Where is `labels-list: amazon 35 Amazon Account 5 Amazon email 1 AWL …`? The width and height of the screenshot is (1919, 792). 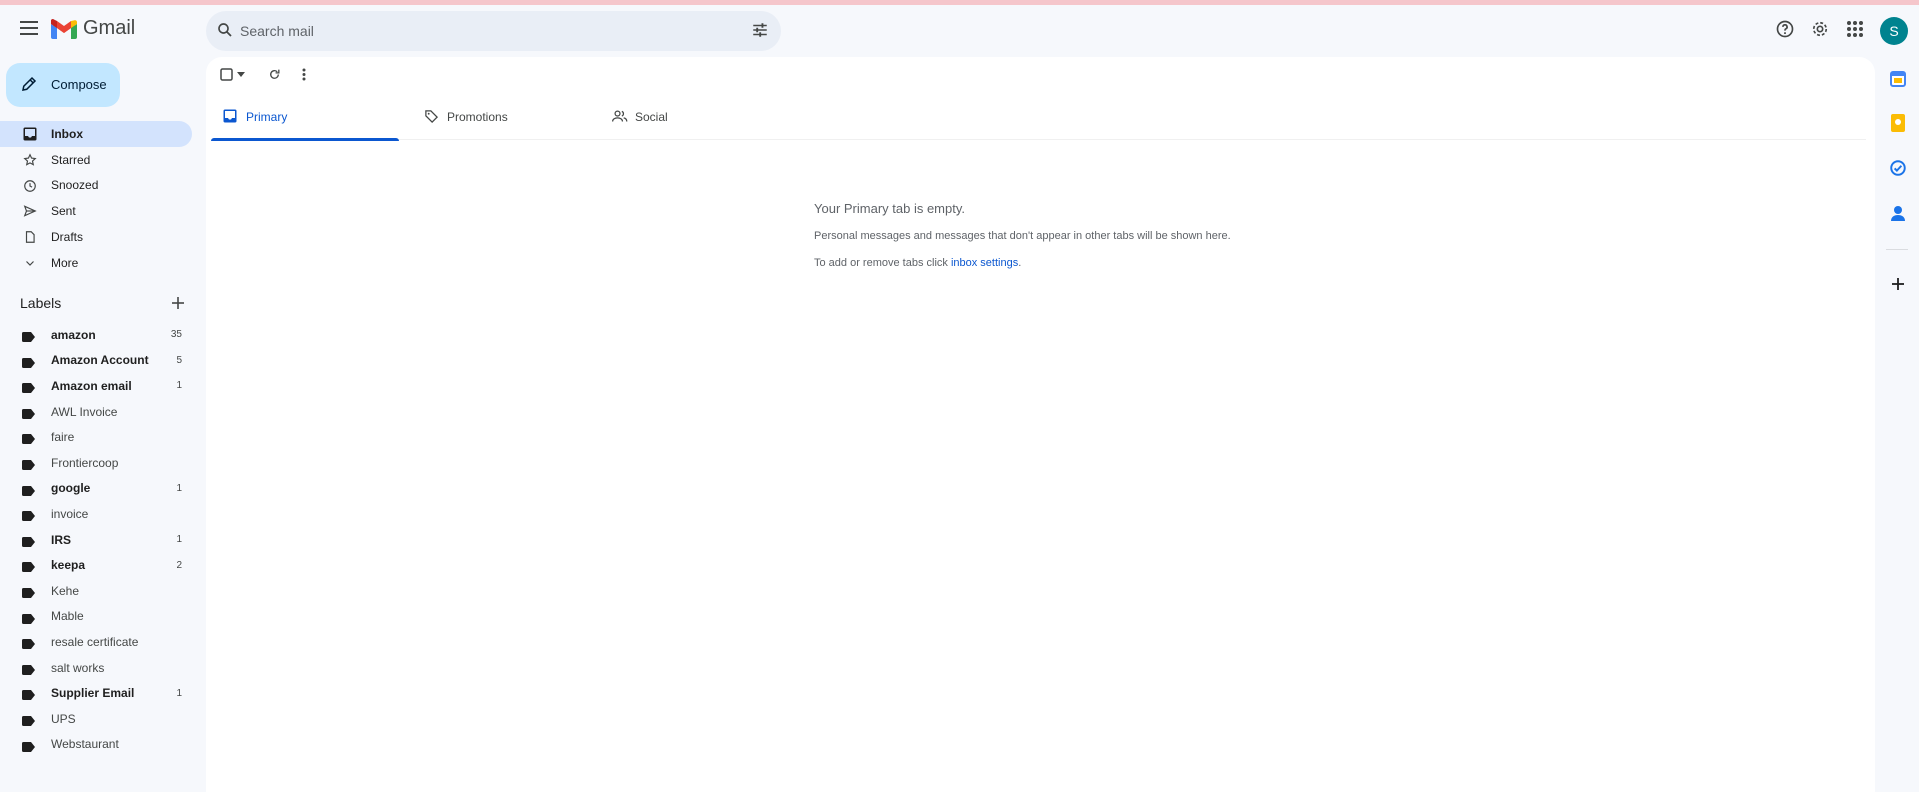 labels-list: amazon 35 Amazon Account 5 Amazon email 1 AWL … is located at coordinates (96, 539).